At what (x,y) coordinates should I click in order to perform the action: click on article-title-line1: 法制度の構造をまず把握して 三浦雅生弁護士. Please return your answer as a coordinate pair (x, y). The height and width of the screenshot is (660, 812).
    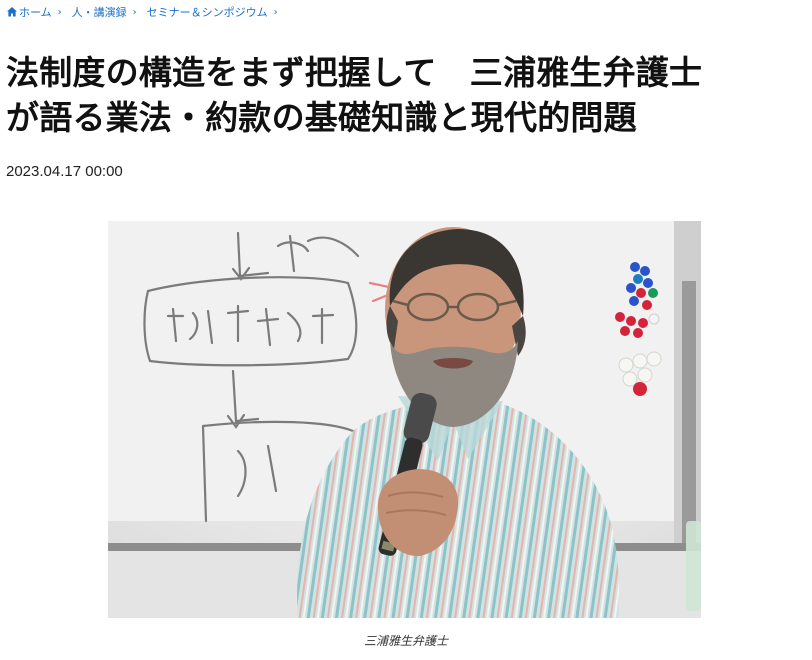
    Looking at the image, I should click on (354, 72).